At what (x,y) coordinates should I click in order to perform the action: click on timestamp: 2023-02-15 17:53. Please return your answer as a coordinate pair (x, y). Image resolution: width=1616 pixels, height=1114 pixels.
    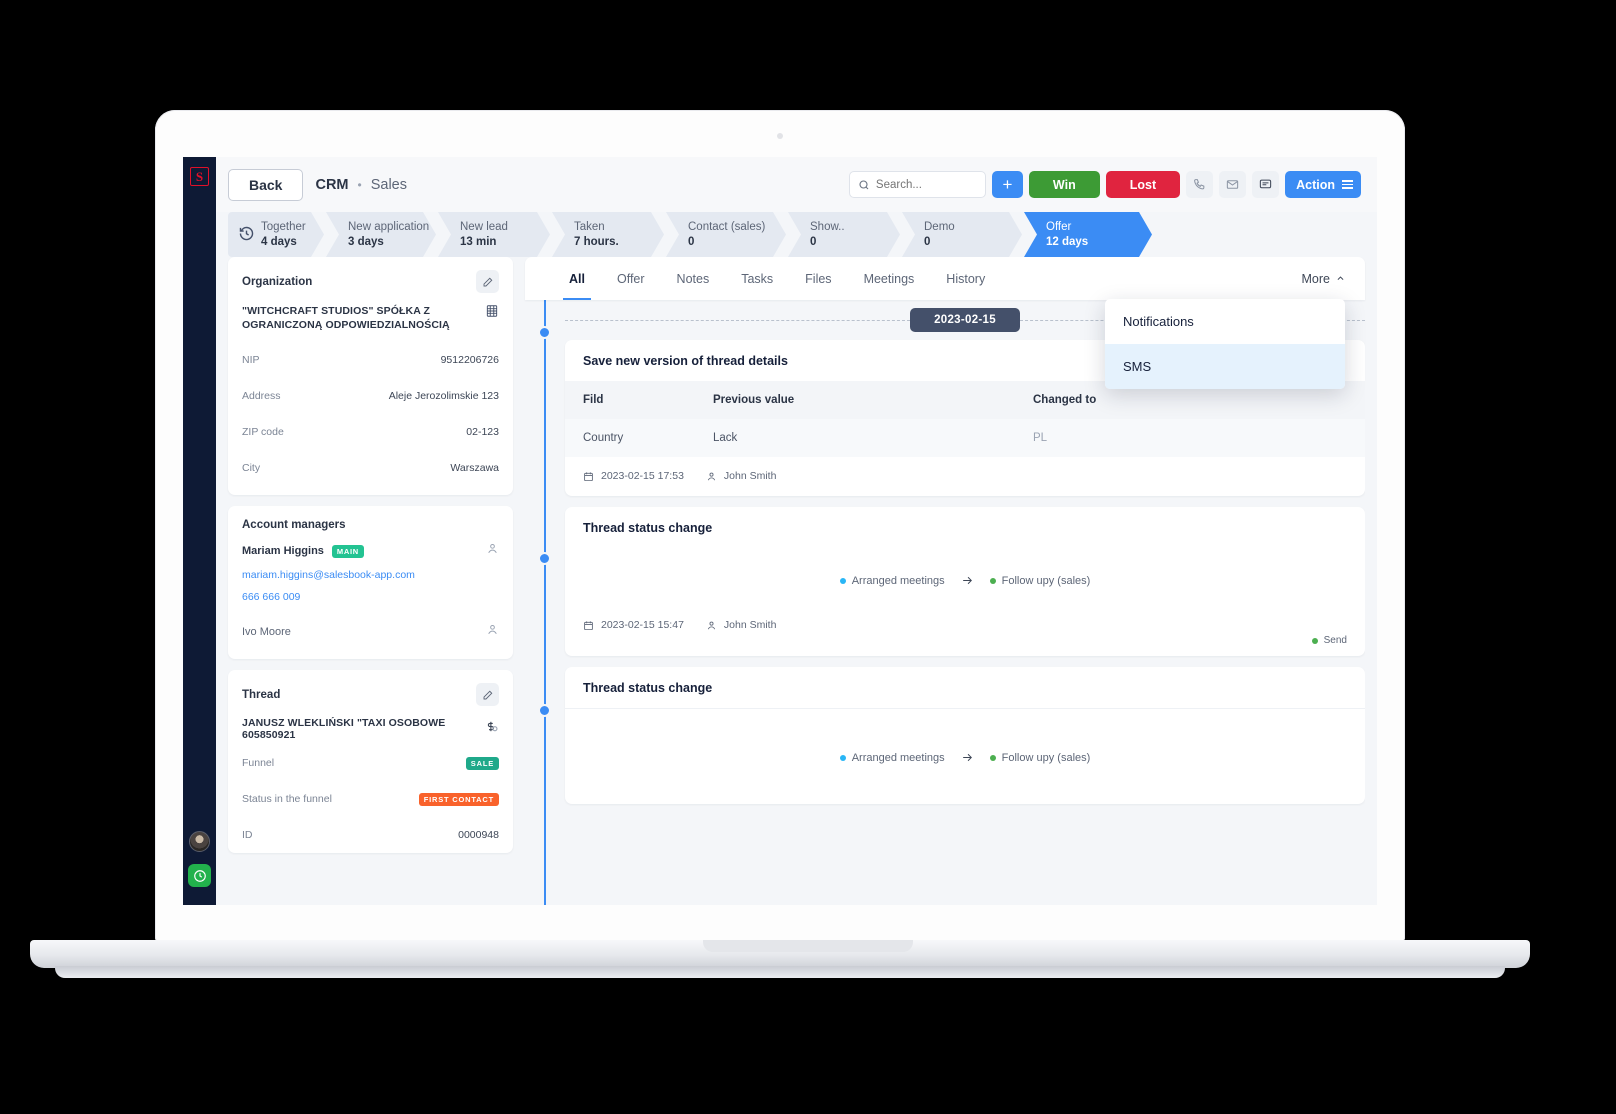
    Looking at the image, I should click on (633, 476).